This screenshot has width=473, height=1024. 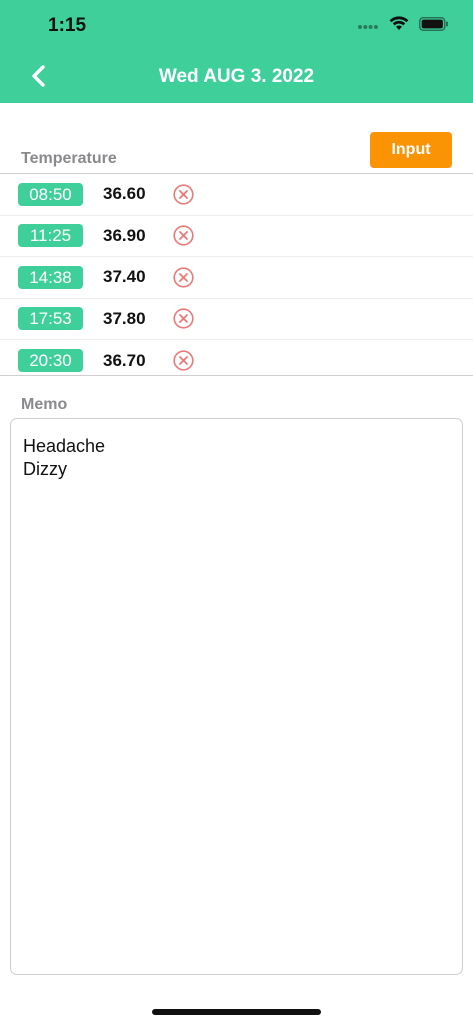 What do you see at coordinates (50, 277) in the screenshot?
I see `time-badge: 14:38` at bounding box center [50, 277].